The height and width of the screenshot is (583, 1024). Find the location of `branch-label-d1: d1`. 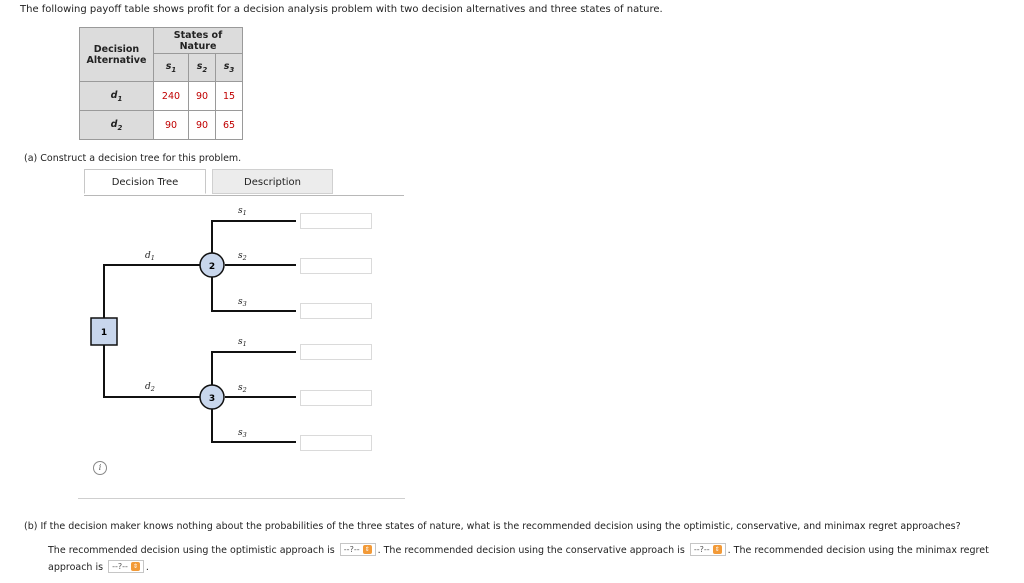

branch-label-d1: d1 is located at coordinates (150, 256).